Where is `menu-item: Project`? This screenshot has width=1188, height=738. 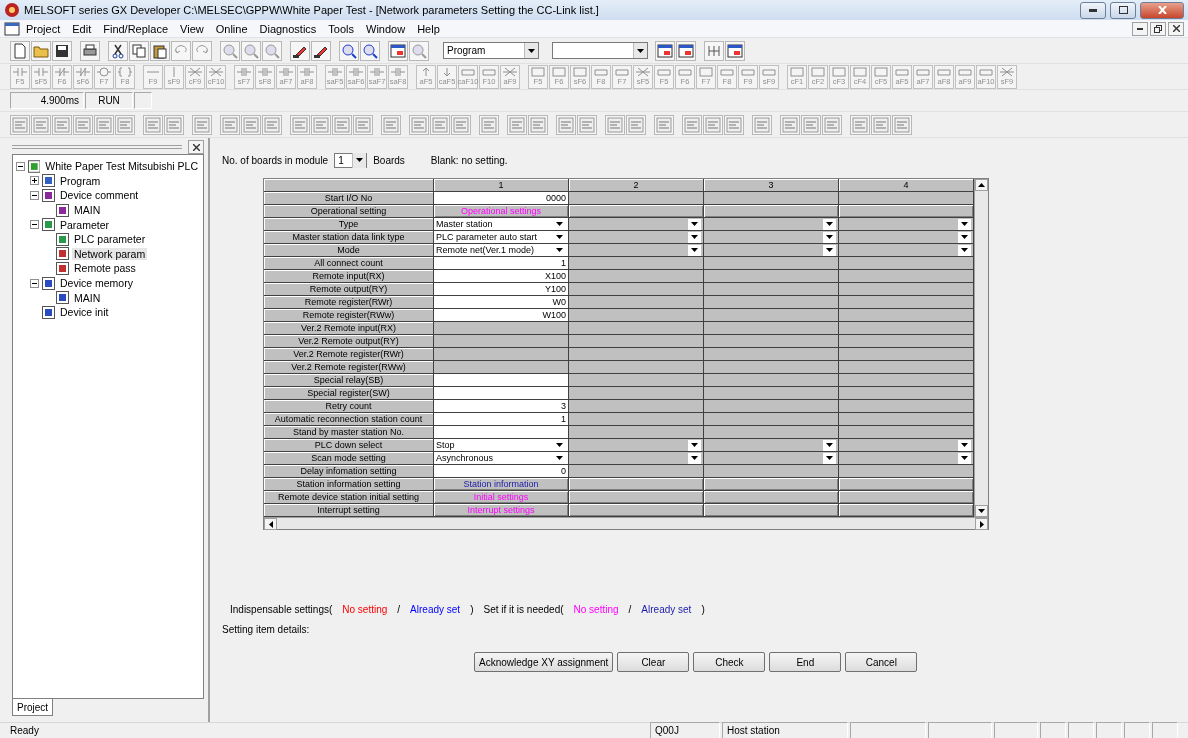 menu-item: Project is located at coordinates (43, 28).